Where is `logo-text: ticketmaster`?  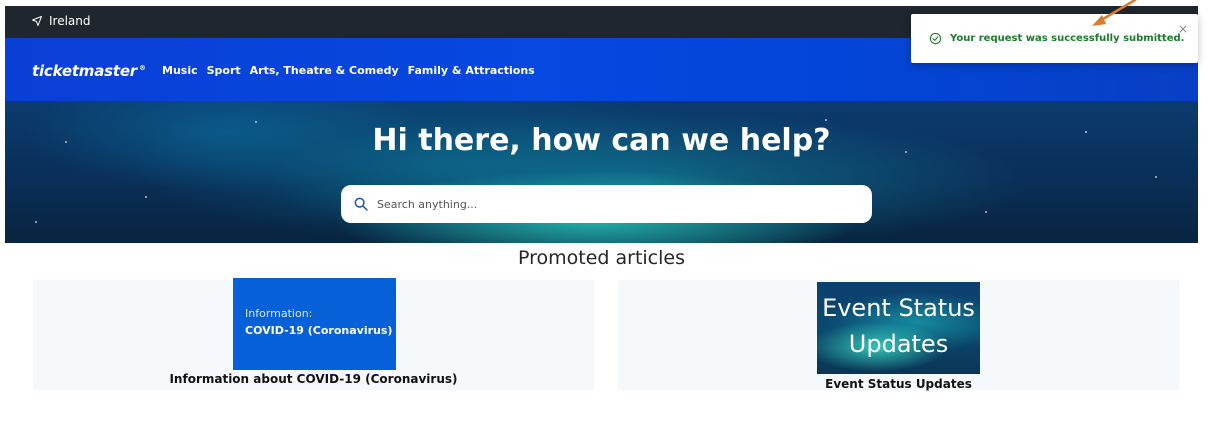
logo-text: ticketmaster is located at coordinates (85, 71).